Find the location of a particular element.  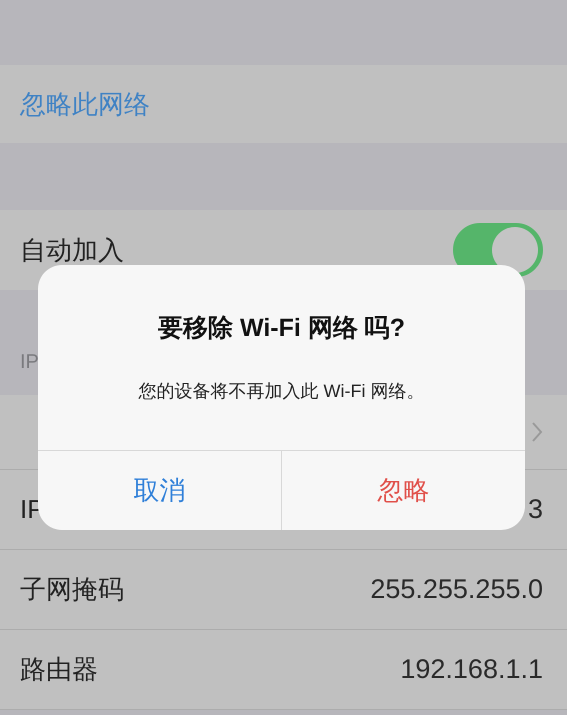

row-label: 自动加入 is located at coordinates (72, 250).